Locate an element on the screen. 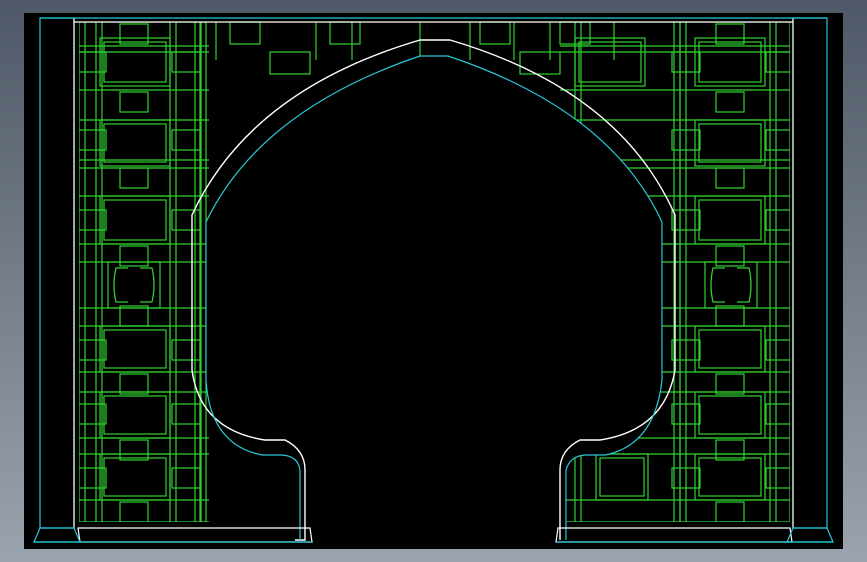  right-post-fill is located at coordinates (818, 281).